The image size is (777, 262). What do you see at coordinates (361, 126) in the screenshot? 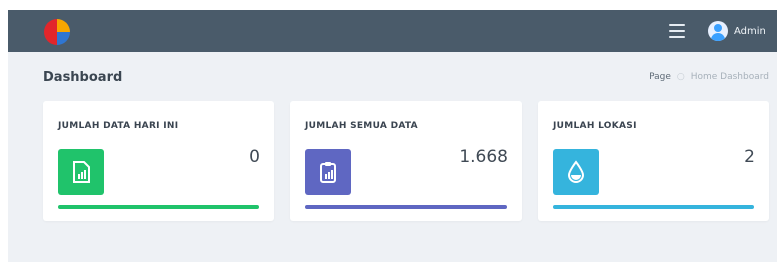
I see `card-label: JUMLAH SEMUA DATA` at bounding box center [361, 126].